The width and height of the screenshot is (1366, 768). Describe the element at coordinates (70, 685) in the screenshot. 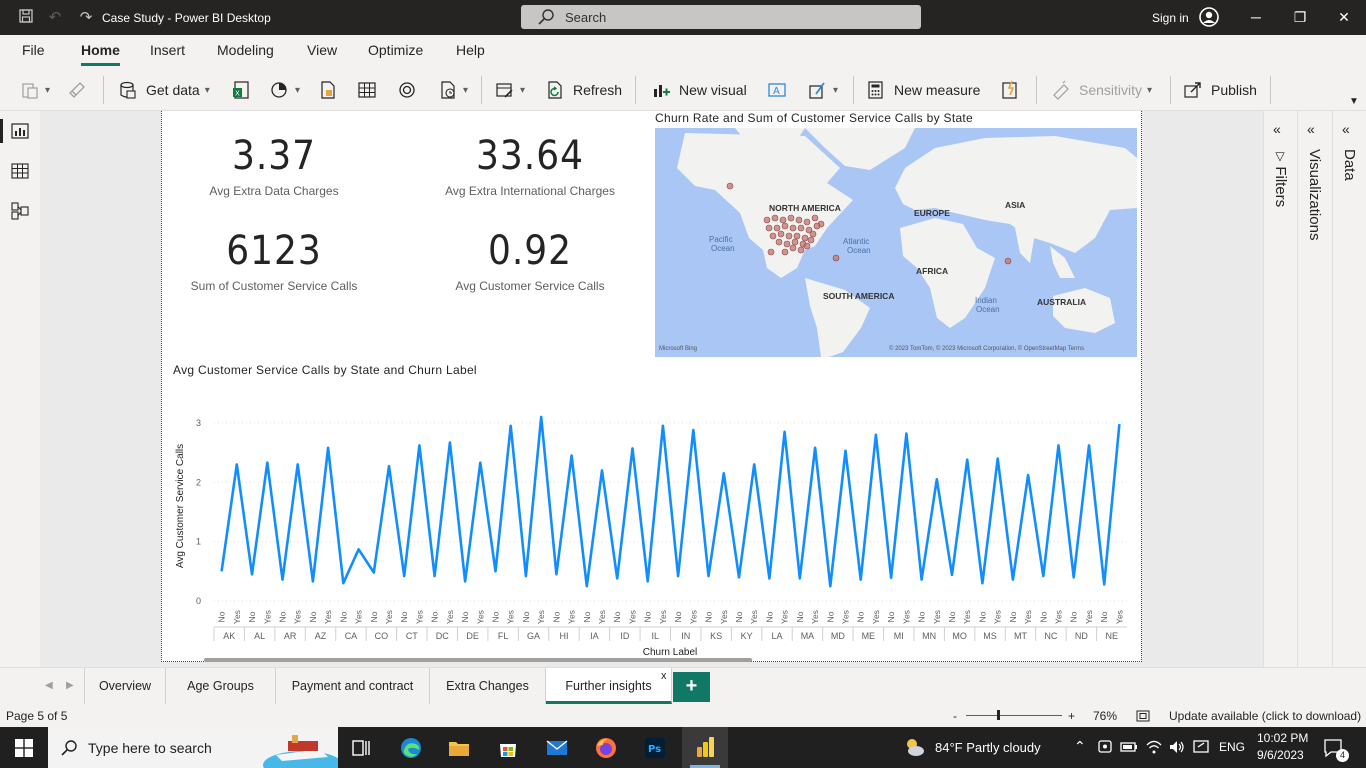

I see `next-page-arrow-icon: ▶` at that location.